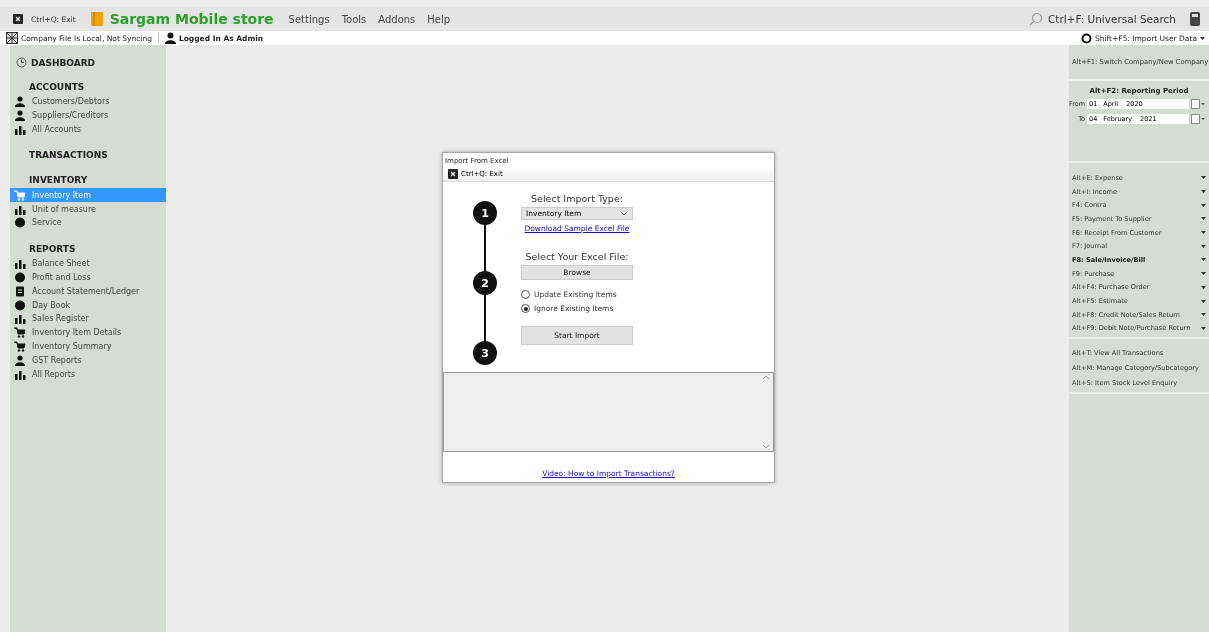 The image size is (1209, 632). Describe the element at coordinates (63, 62) in the screenshot. I see `dashboard-link: DASHBOARD` at that location.